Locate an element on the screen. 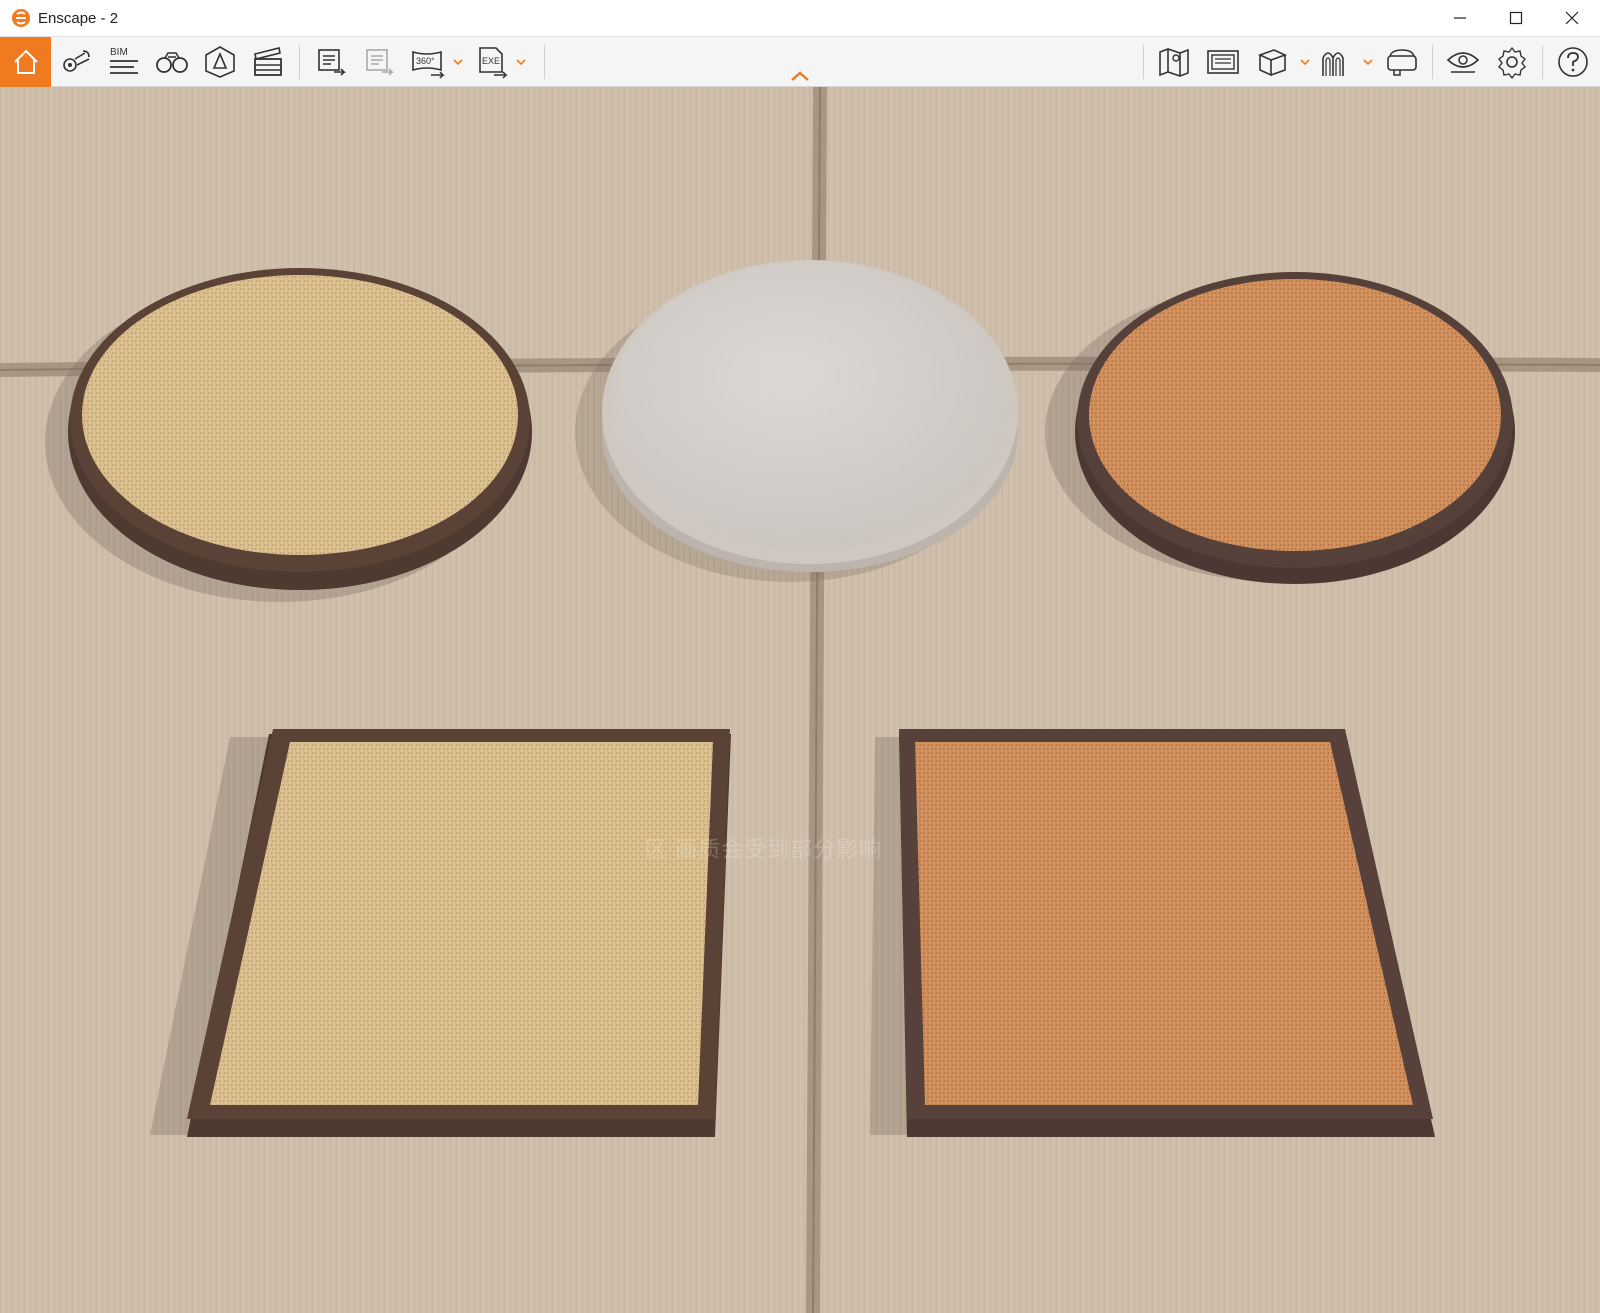 The height and width of the screenshot is (1313, 1600). panorama-button: 360° is located at coordinates (428, 62).